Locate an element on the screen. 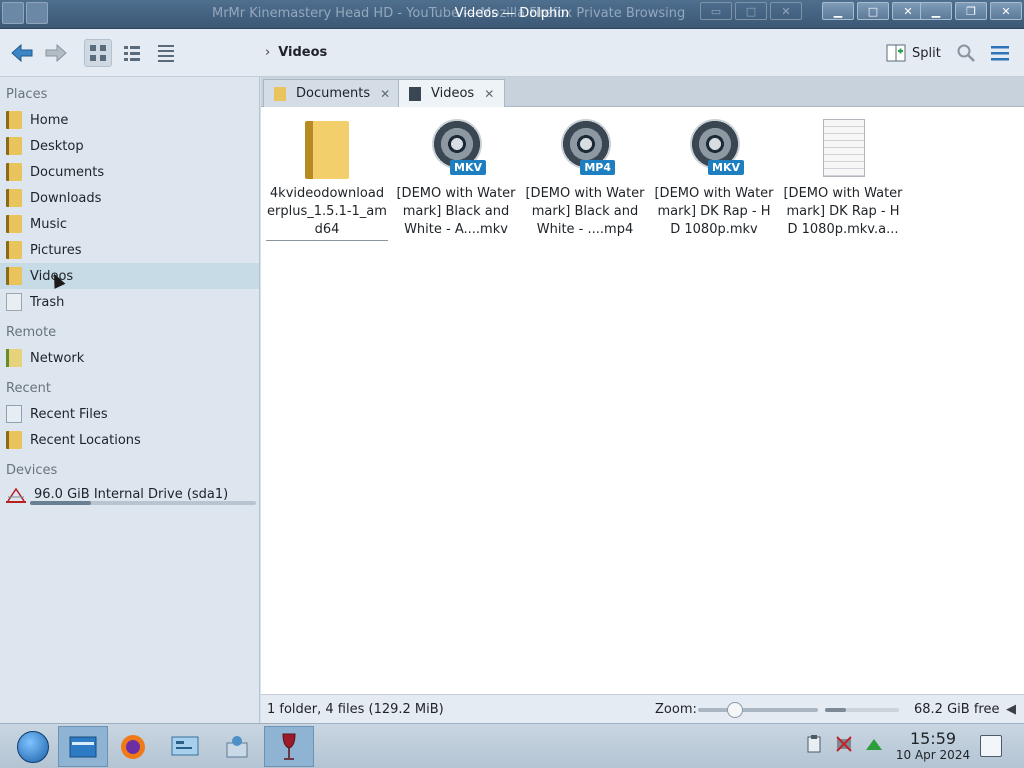 Image resolution: width=1024 pixels, height=768 pixels. sidebar-item-label: Home is located at coordinates (49, 120).